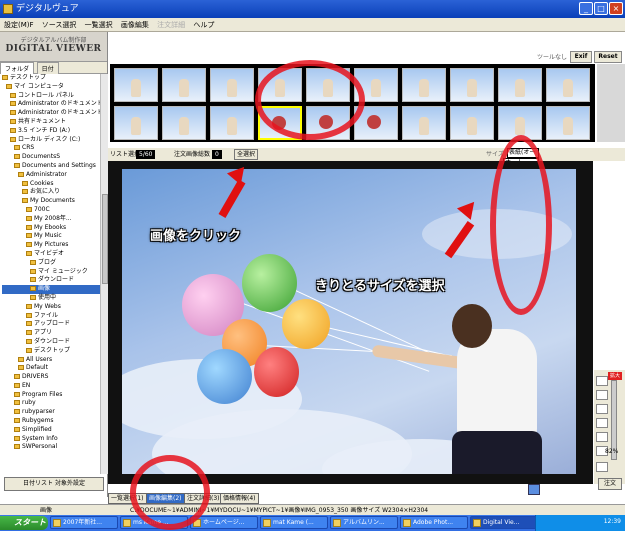  Describe the element at coordinates (51, 412) in the screenshot. I see `tree-item: rubyparser` at that location.